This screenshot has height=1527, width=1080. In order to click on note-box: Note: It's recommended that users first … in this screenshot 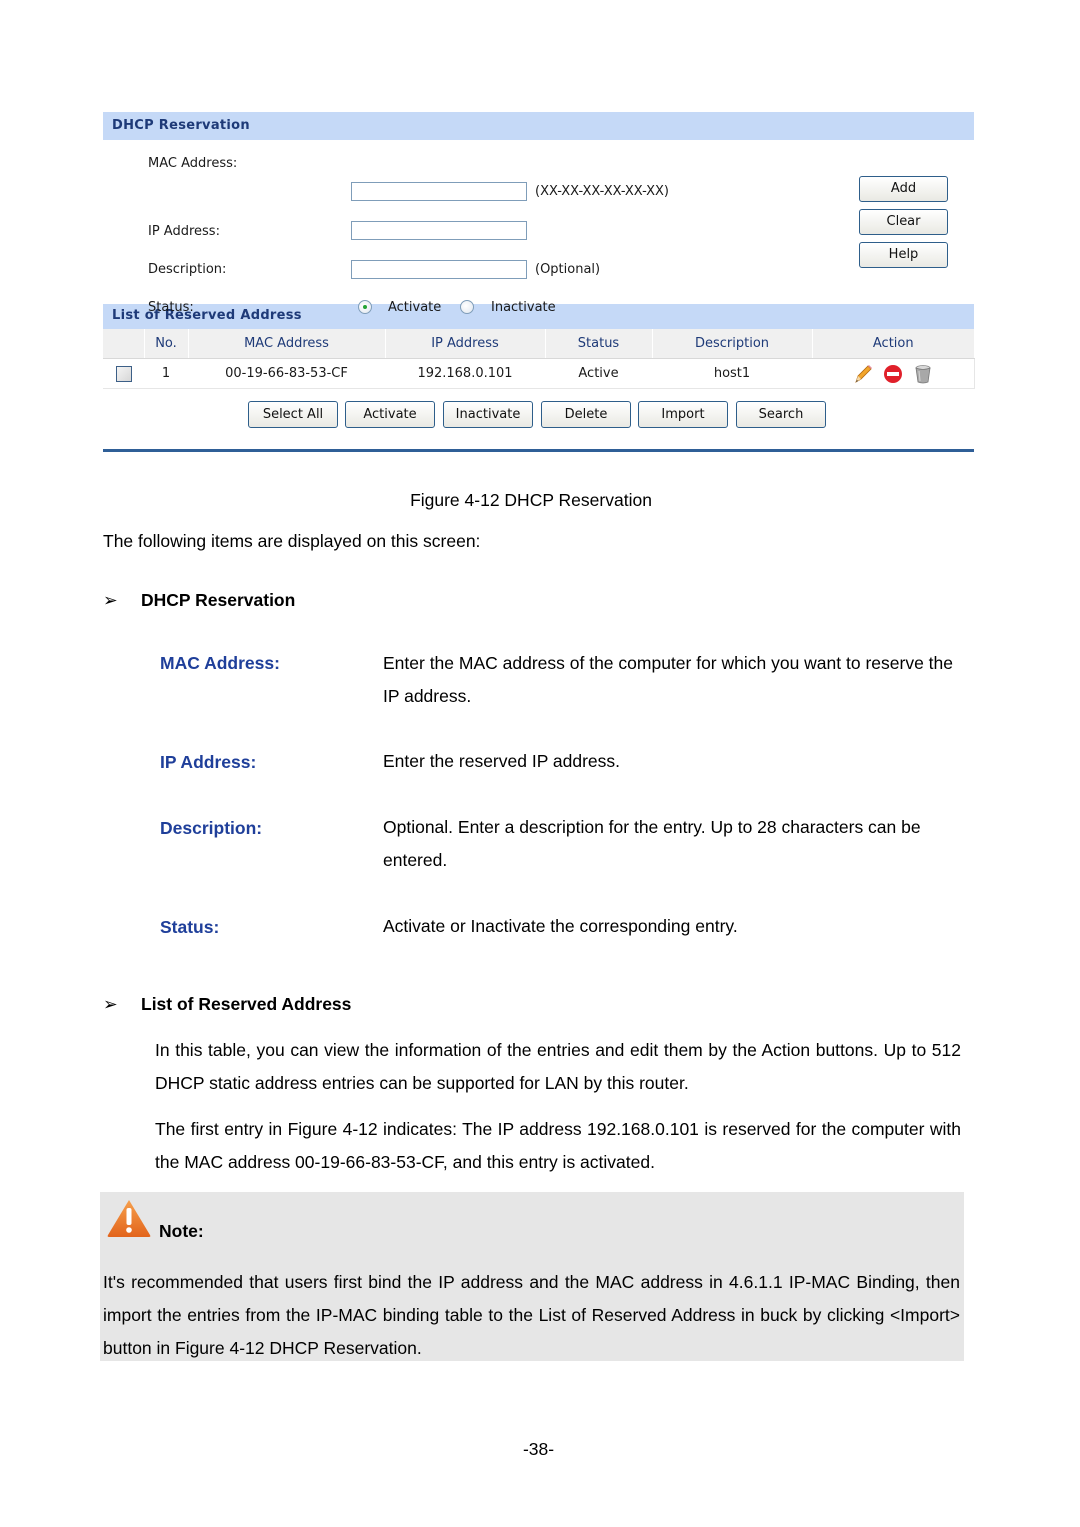, I will do `click(532, 1276)`.